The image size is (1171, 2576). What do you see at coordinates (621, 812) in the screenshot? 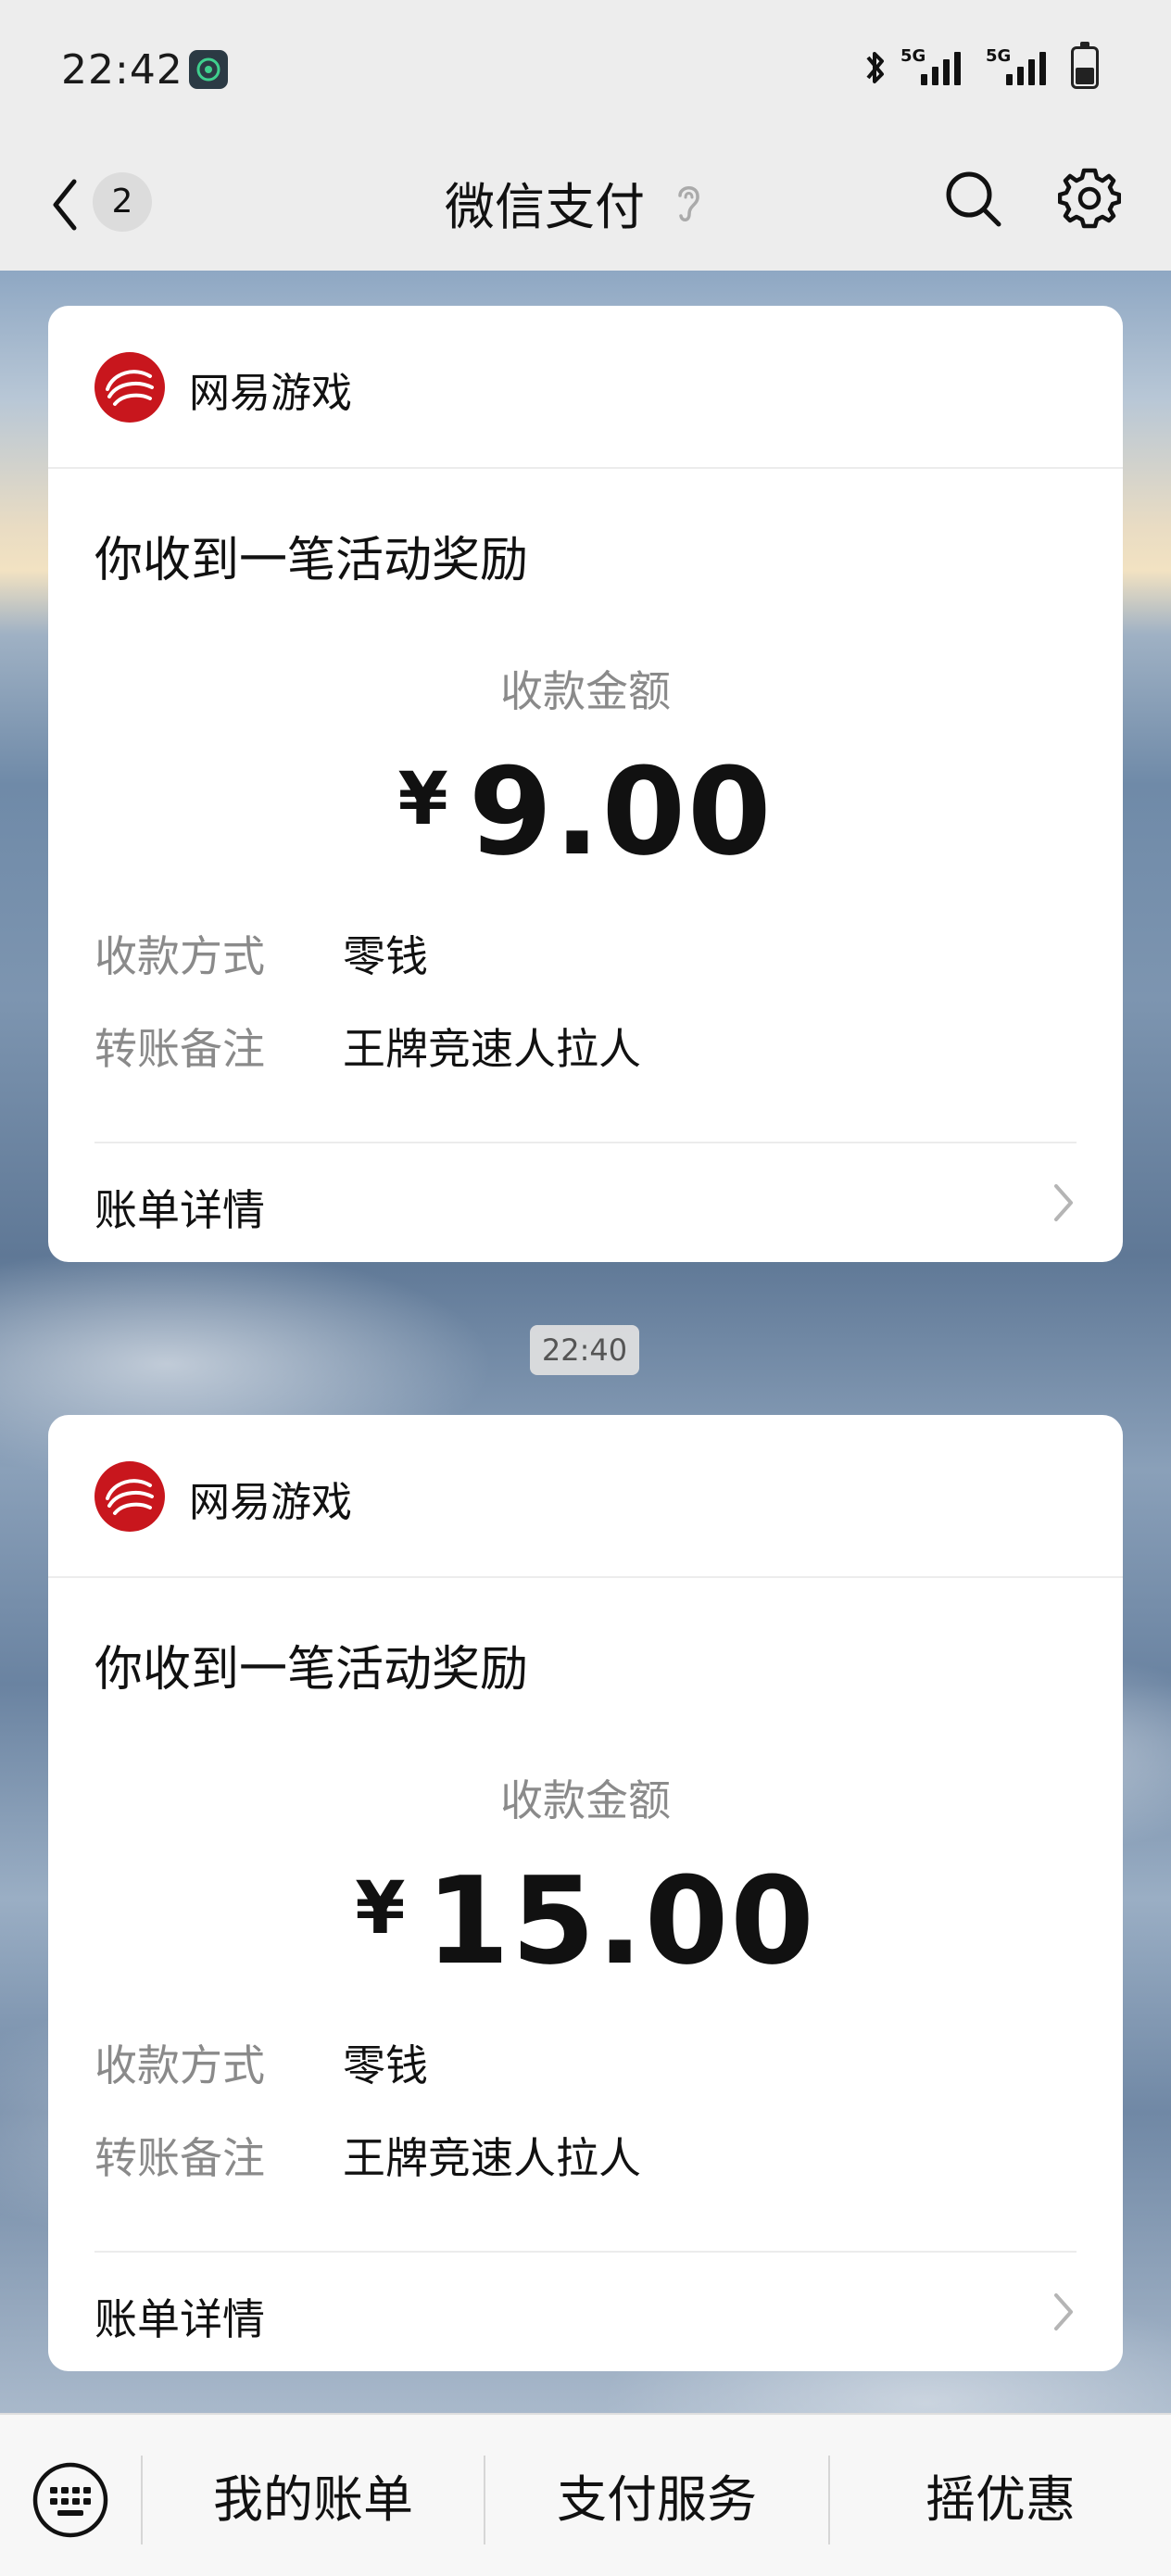
I see `amount-number: 9.00` at bounding box center [621, 812].